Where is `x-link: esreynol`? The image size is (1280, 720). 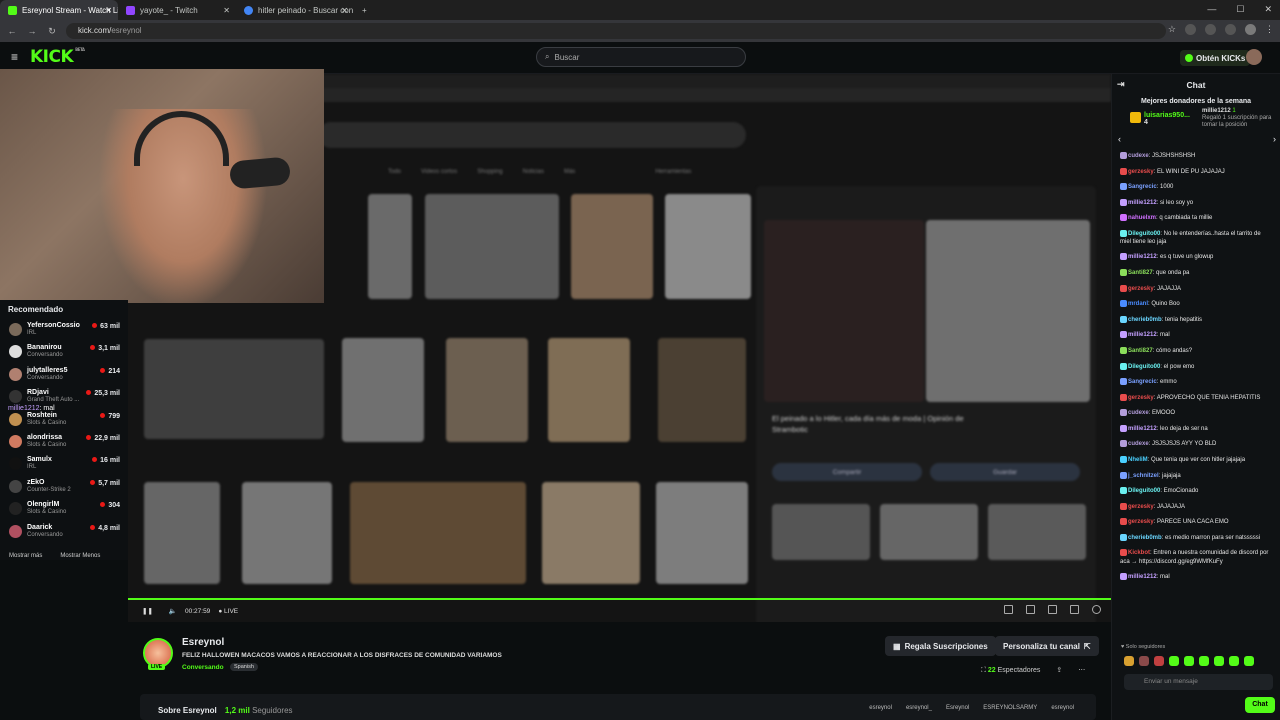
x-link: esreynol is located at coordinates (880, 708).